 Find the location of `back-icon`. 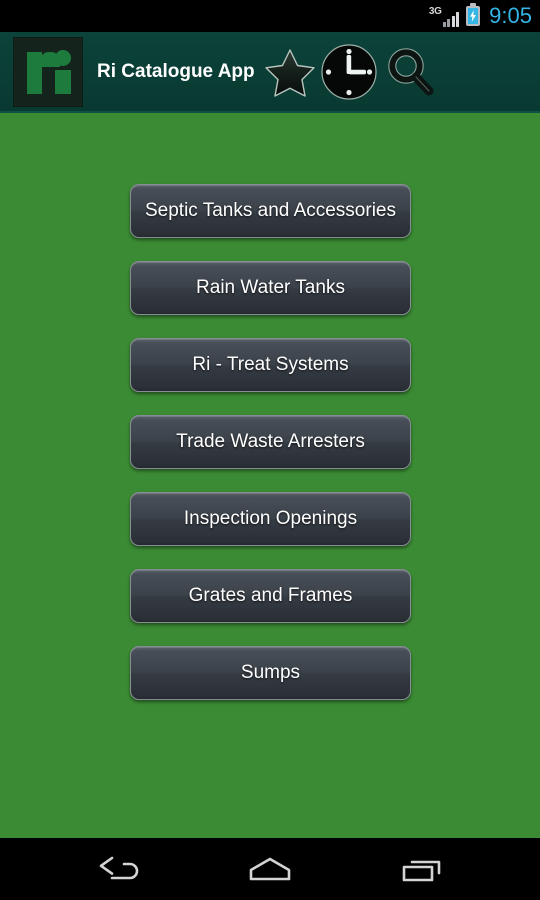

back-icon is located at coordinates (118, 868).